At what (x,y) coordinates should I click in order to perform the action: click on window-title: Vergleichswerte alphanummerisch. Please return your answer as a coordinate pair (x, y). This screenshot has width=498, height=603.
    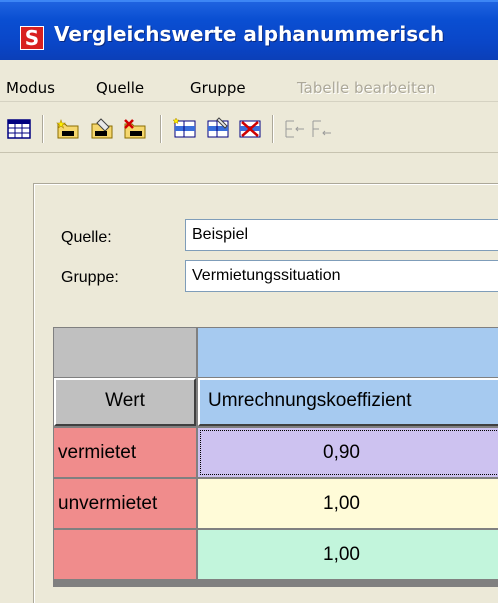
    Looking at the image, I should click on (249, 34).